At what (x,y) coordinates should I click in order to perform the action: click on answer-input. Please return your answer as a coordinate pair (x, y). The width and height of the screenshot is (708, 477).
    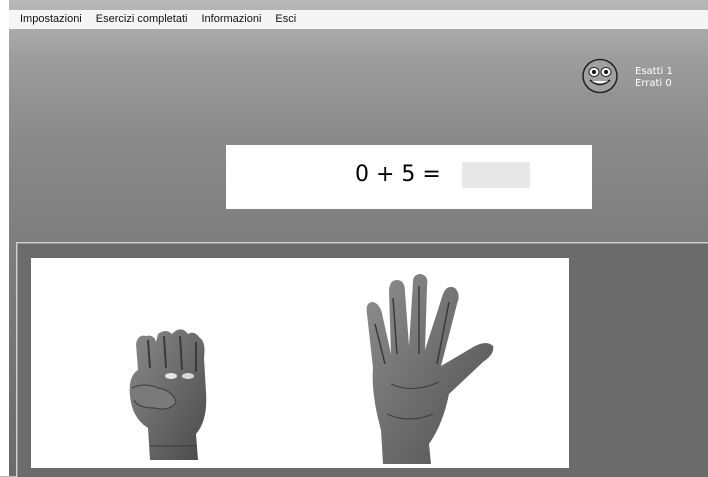
    Looking at the image, I should click on (496, 175).